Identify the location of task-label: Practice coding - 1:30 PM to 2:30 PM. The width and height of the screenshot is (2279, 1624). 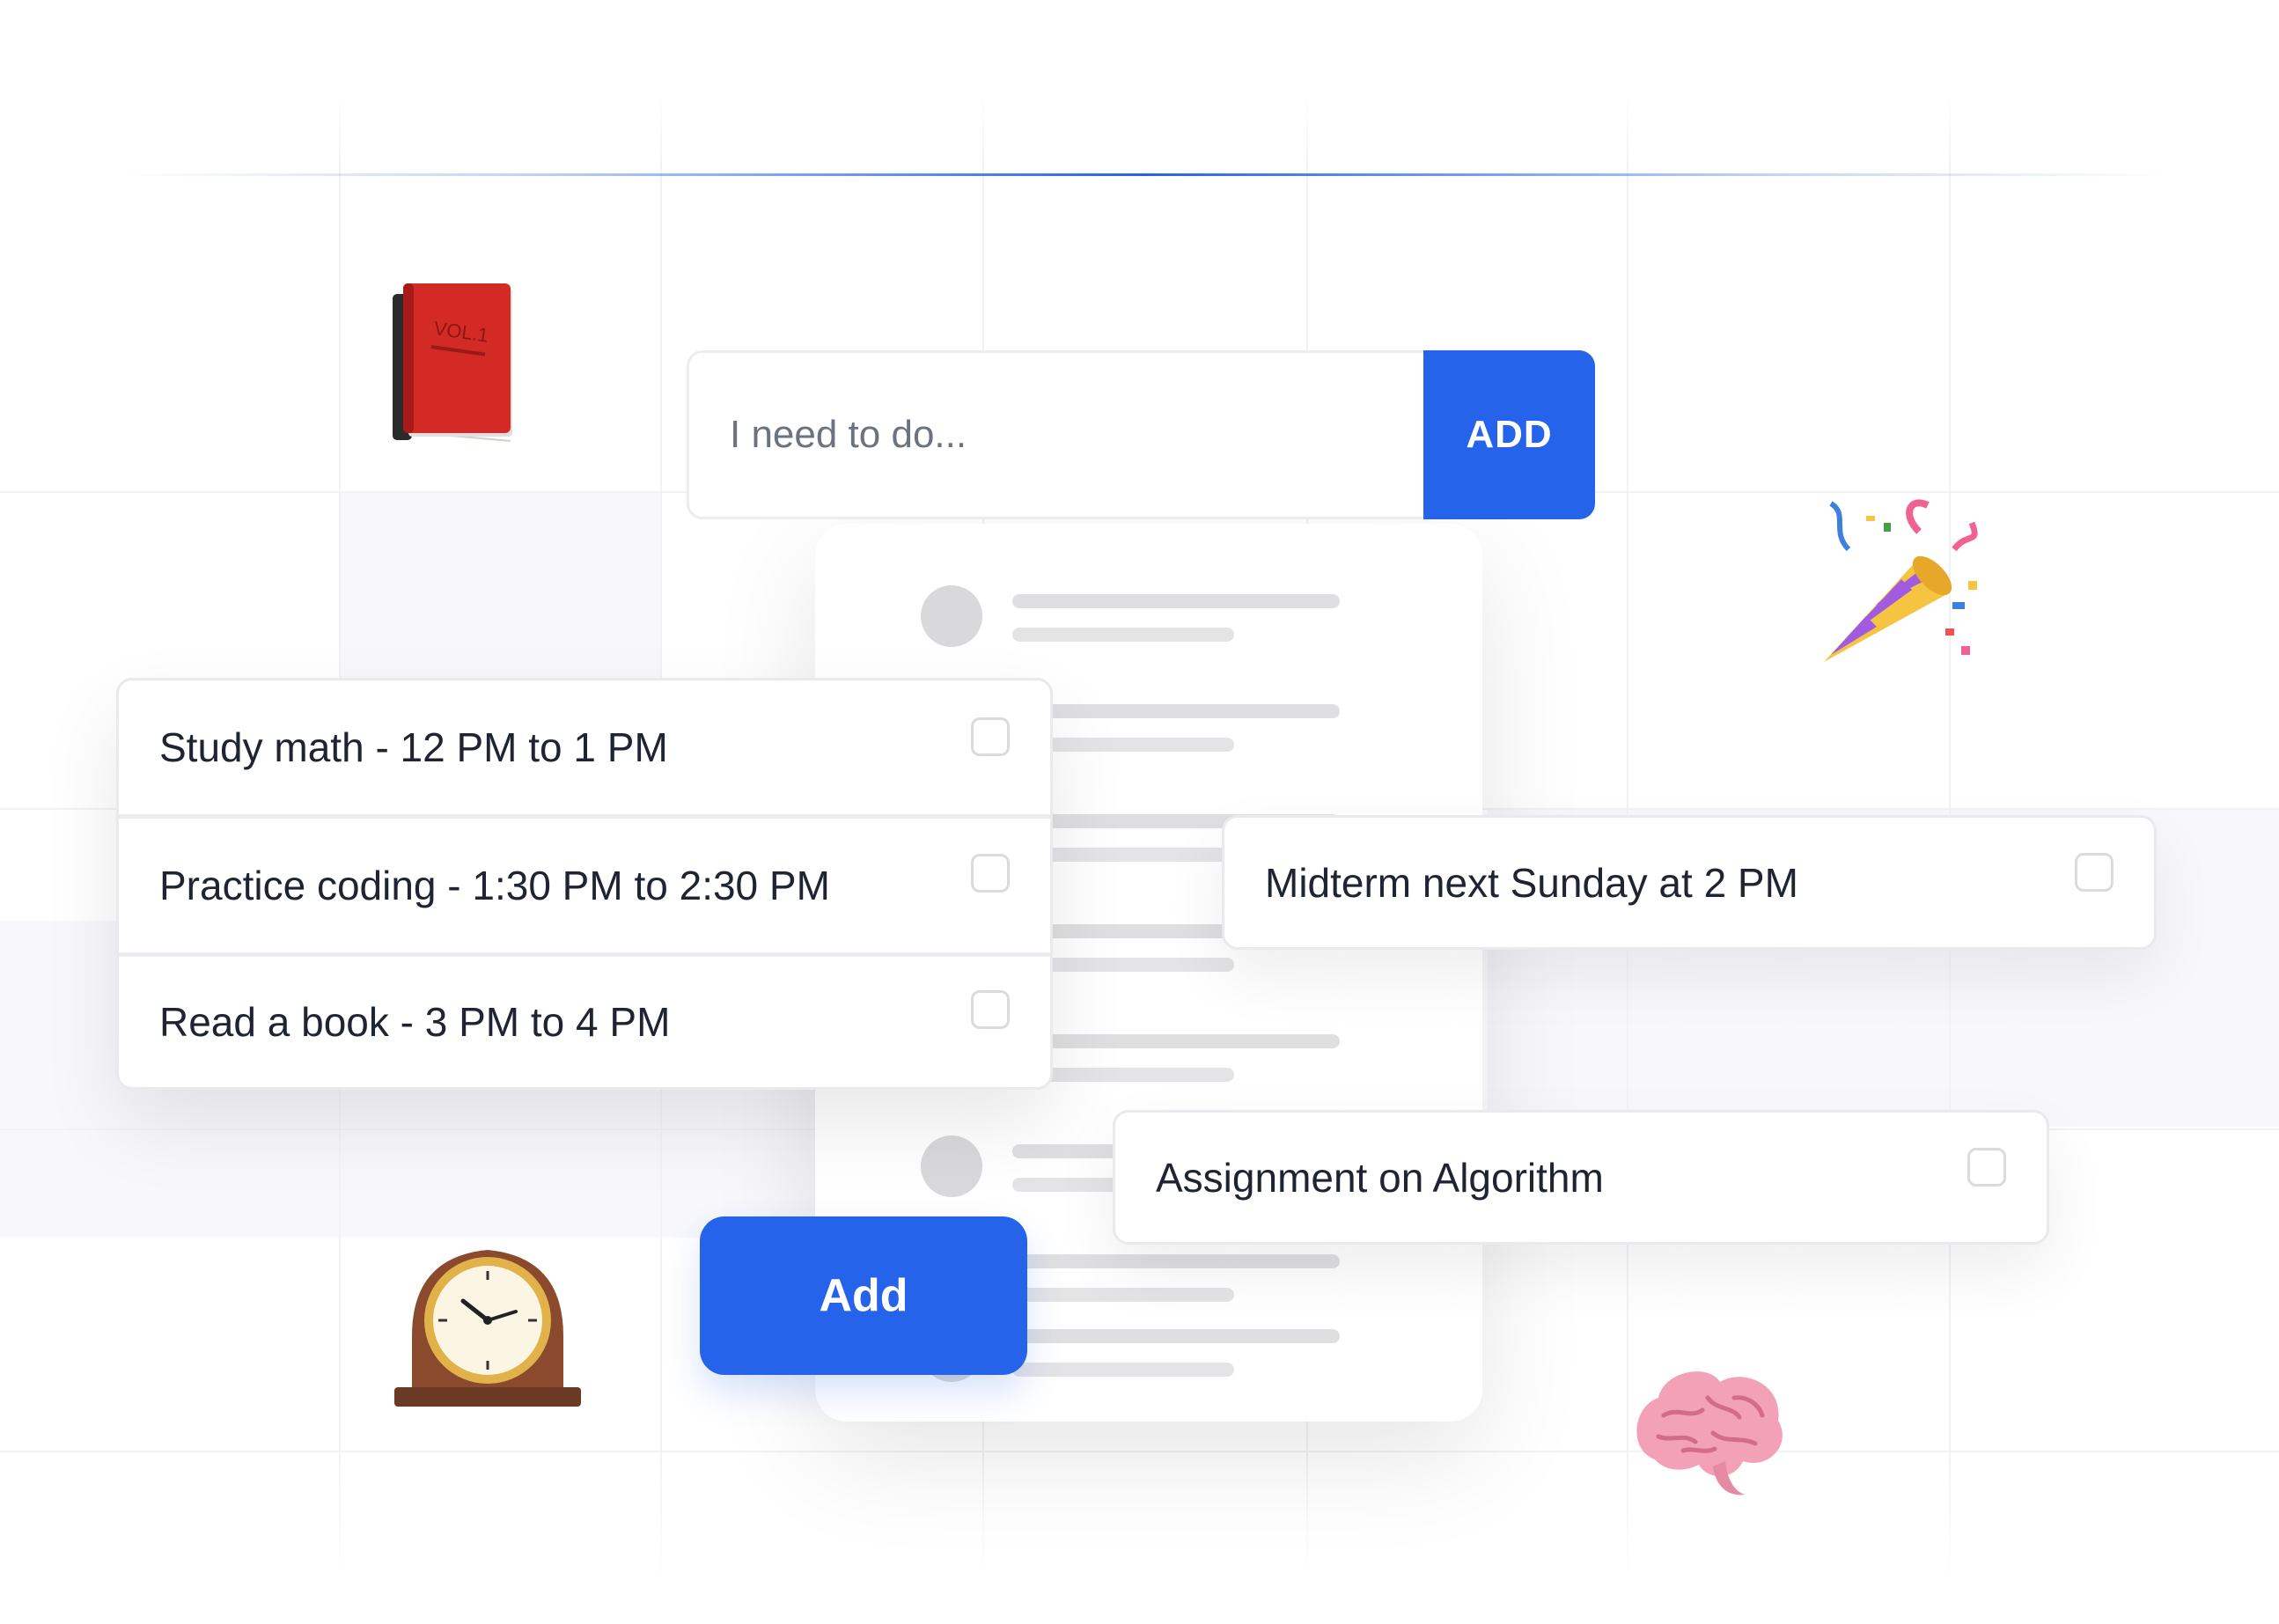
(495, 885).